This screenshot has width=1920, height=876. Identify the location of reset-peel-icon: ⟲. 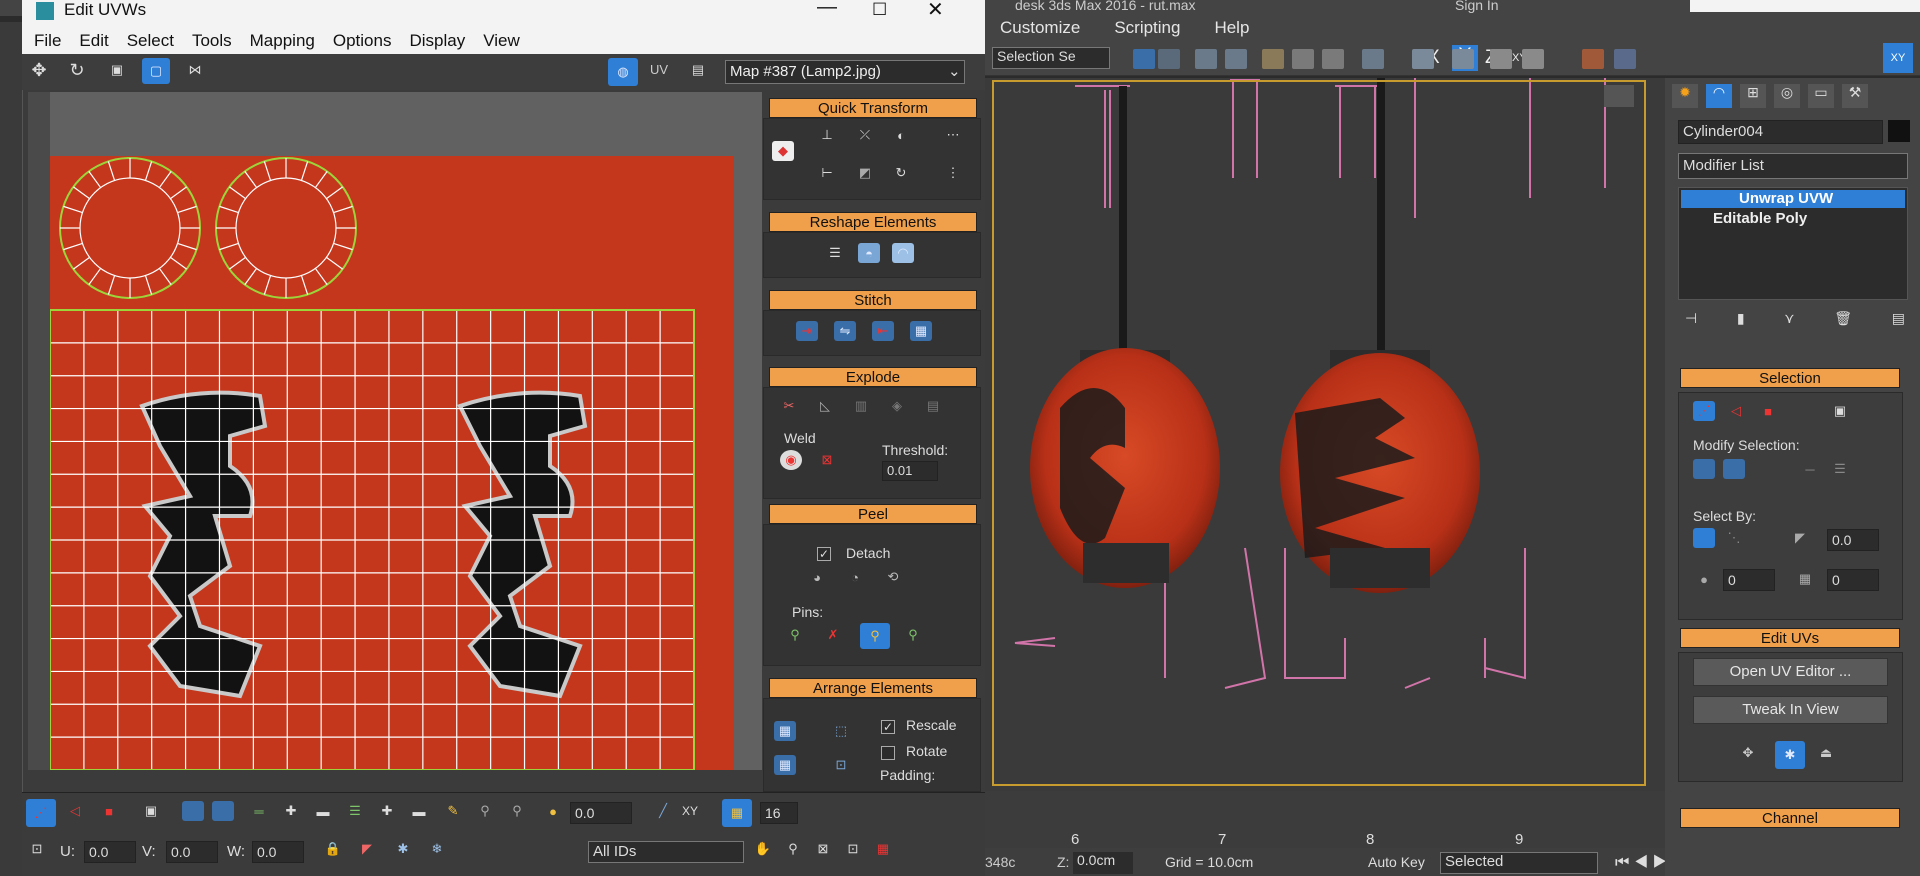
(893, 577).